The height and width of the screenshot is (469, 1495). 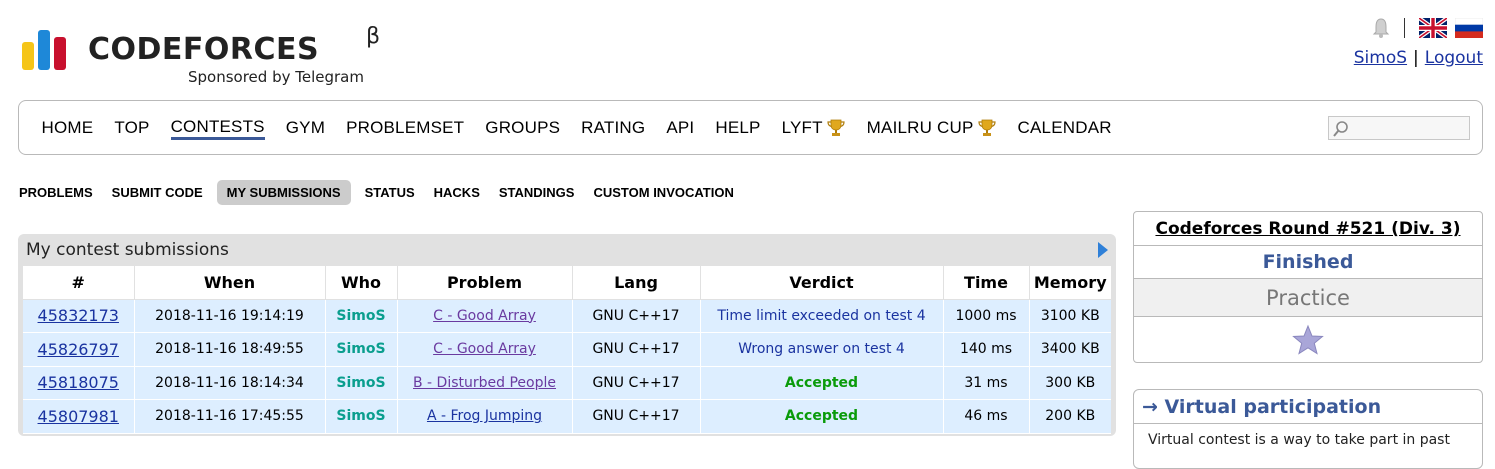 What do you see at coordinates (986, 383) in the screenshot?
I see `time-cell: 31 ms` at bounding box center [986, 383].